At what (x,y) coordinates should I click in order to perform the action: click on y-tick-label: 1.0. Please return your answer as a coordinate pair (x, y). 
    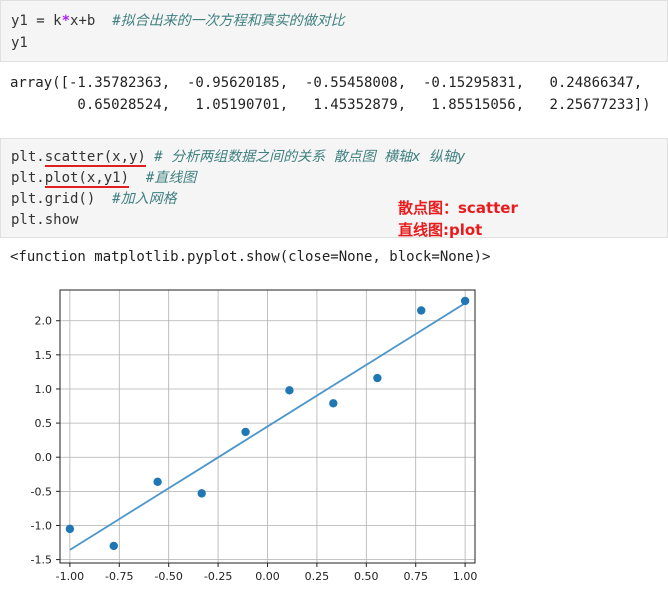
    Looking at the image, I should click on (44, 389).